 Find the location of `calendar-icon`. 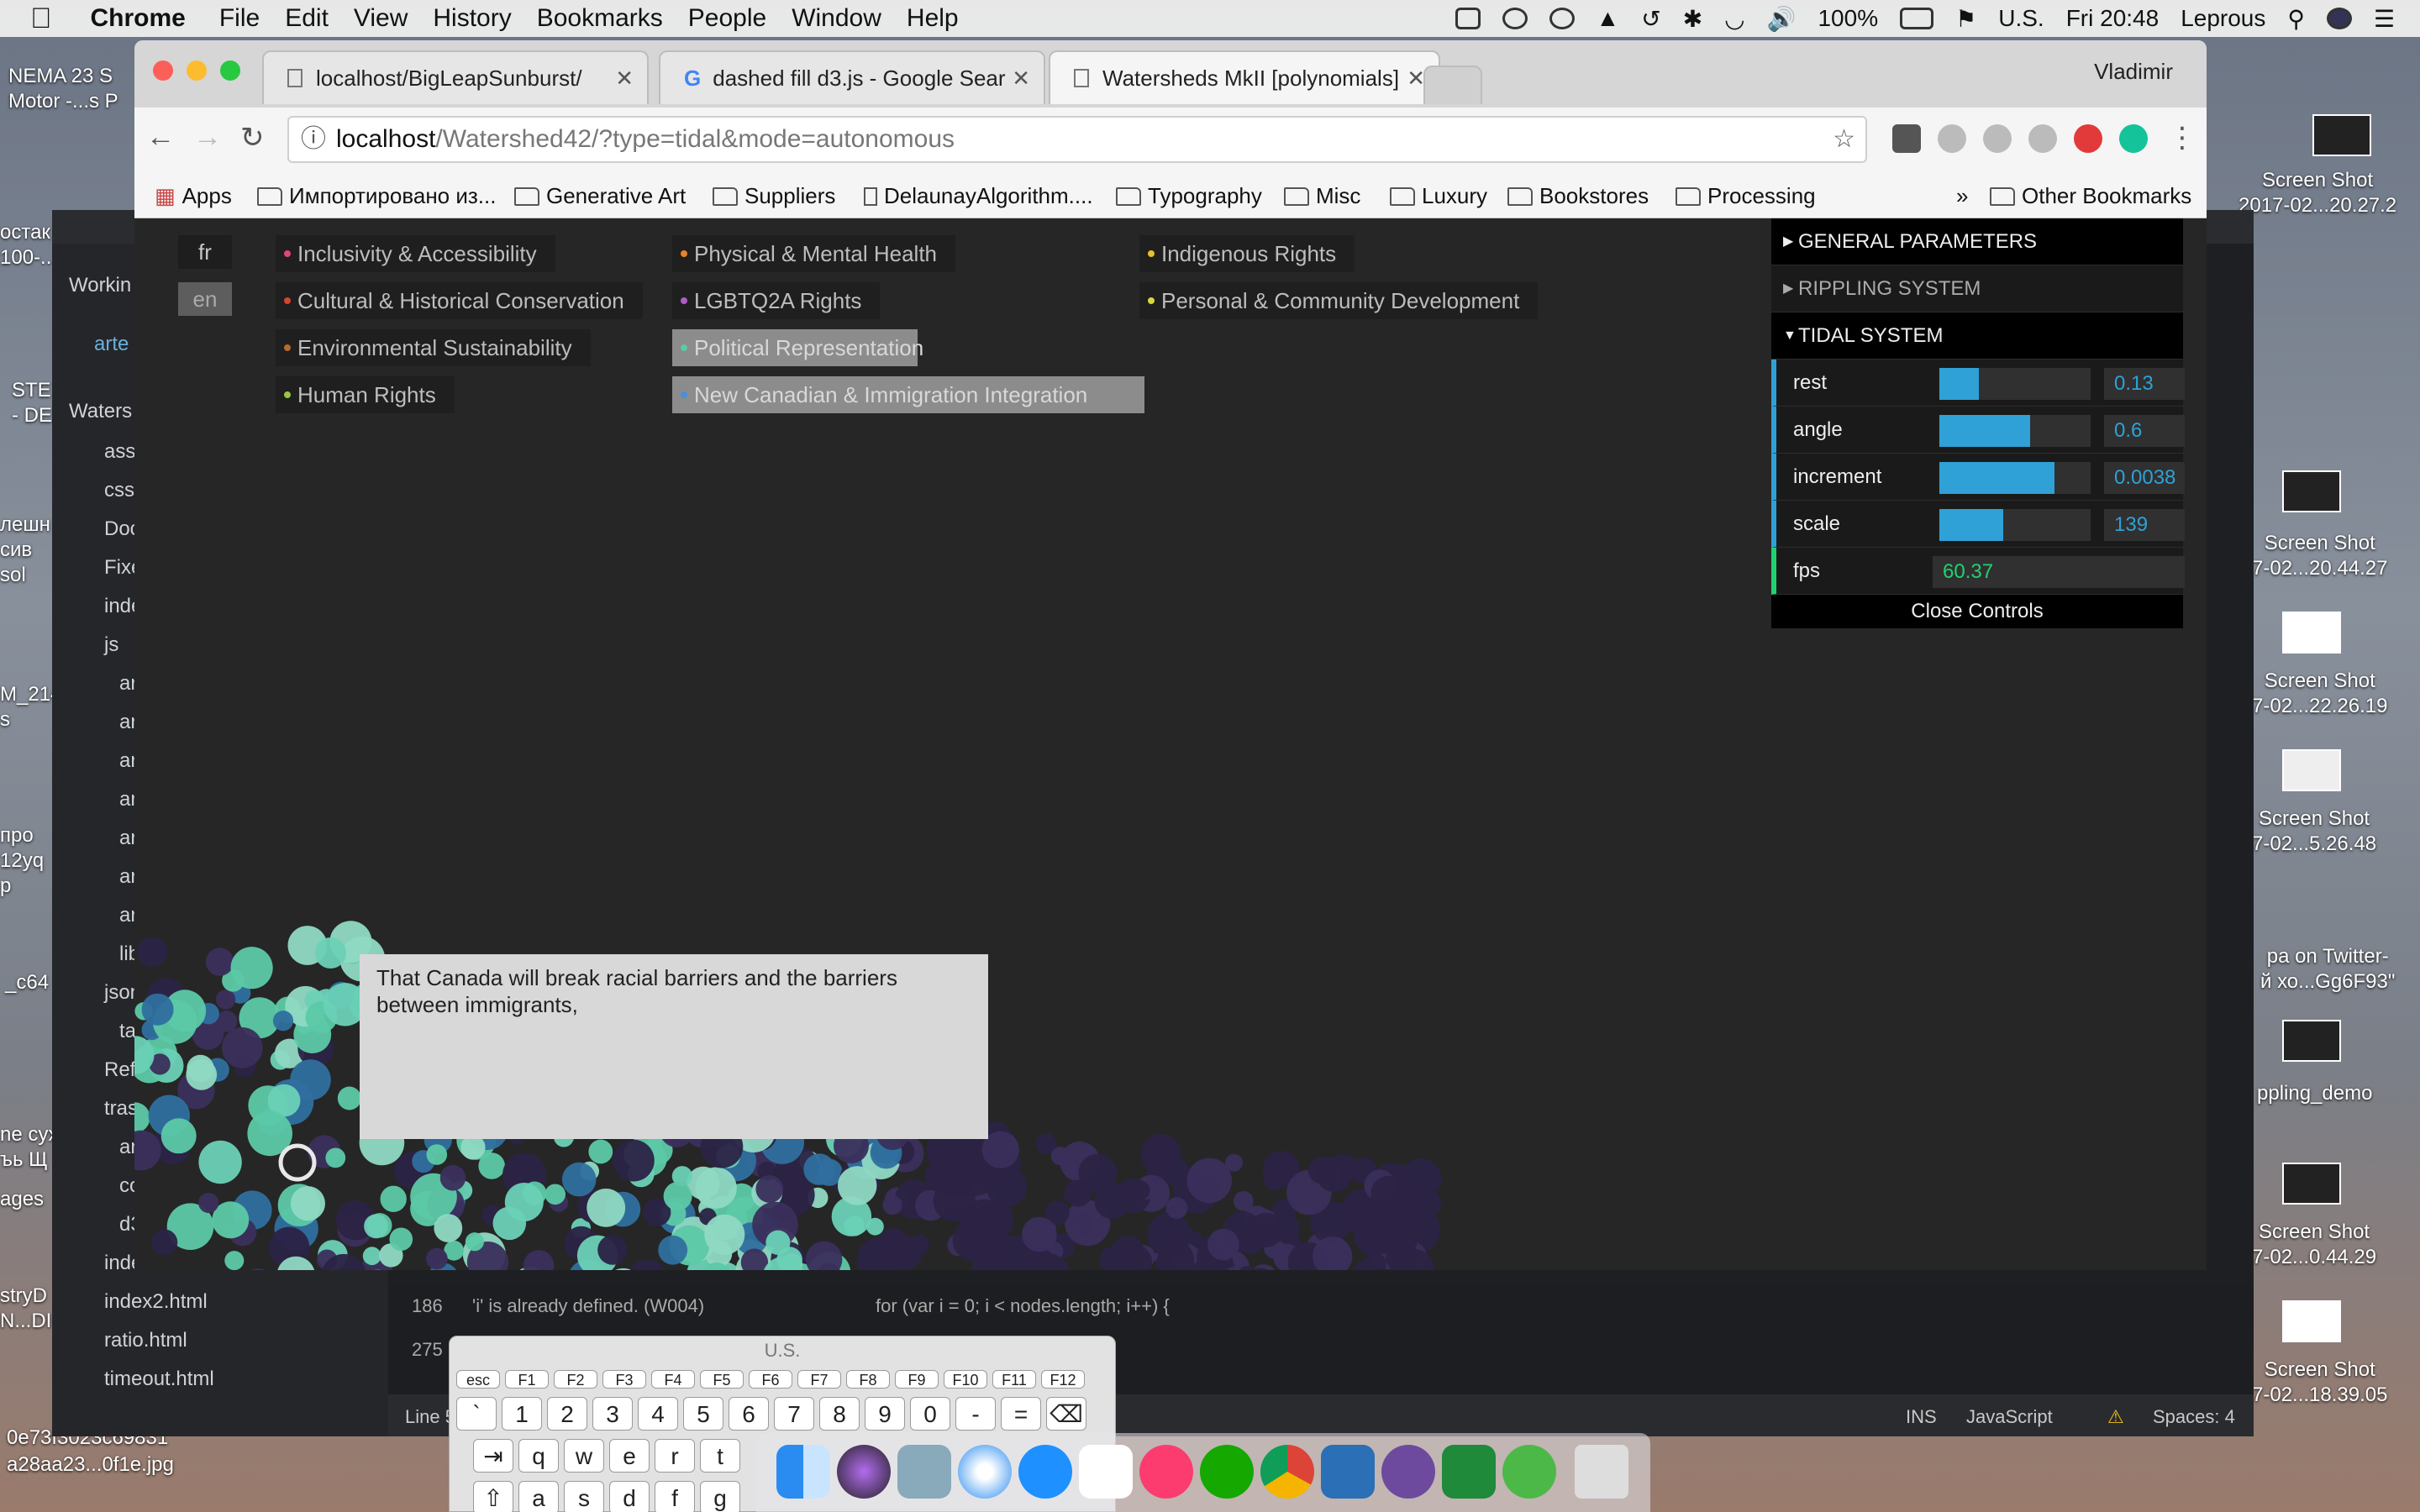

calendar-icon is located at coordinates (1106, 1472).